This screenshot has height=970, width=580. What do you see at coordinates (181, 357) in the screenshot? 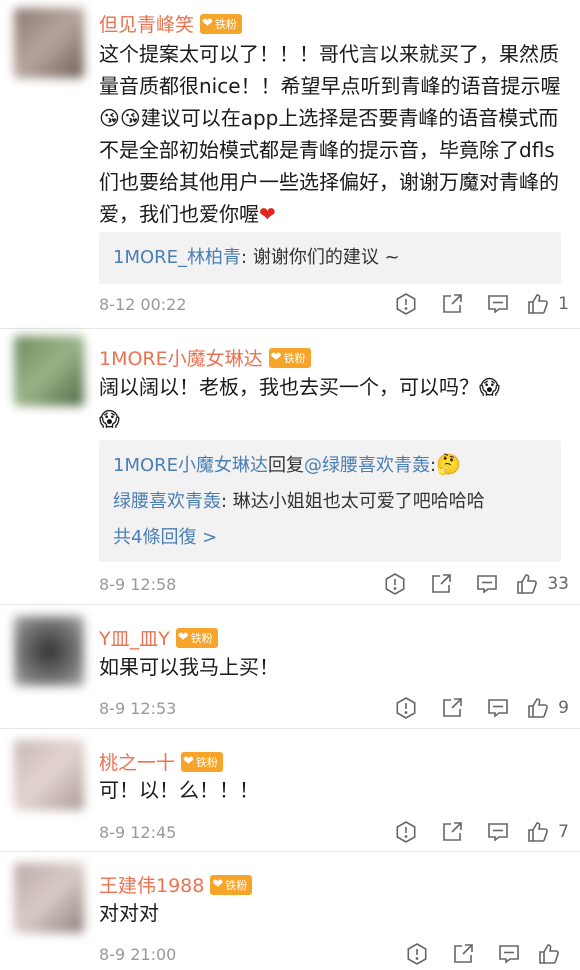
I see `username-text: 1MORE小魔女琳达` at bounding box center [181, 357].